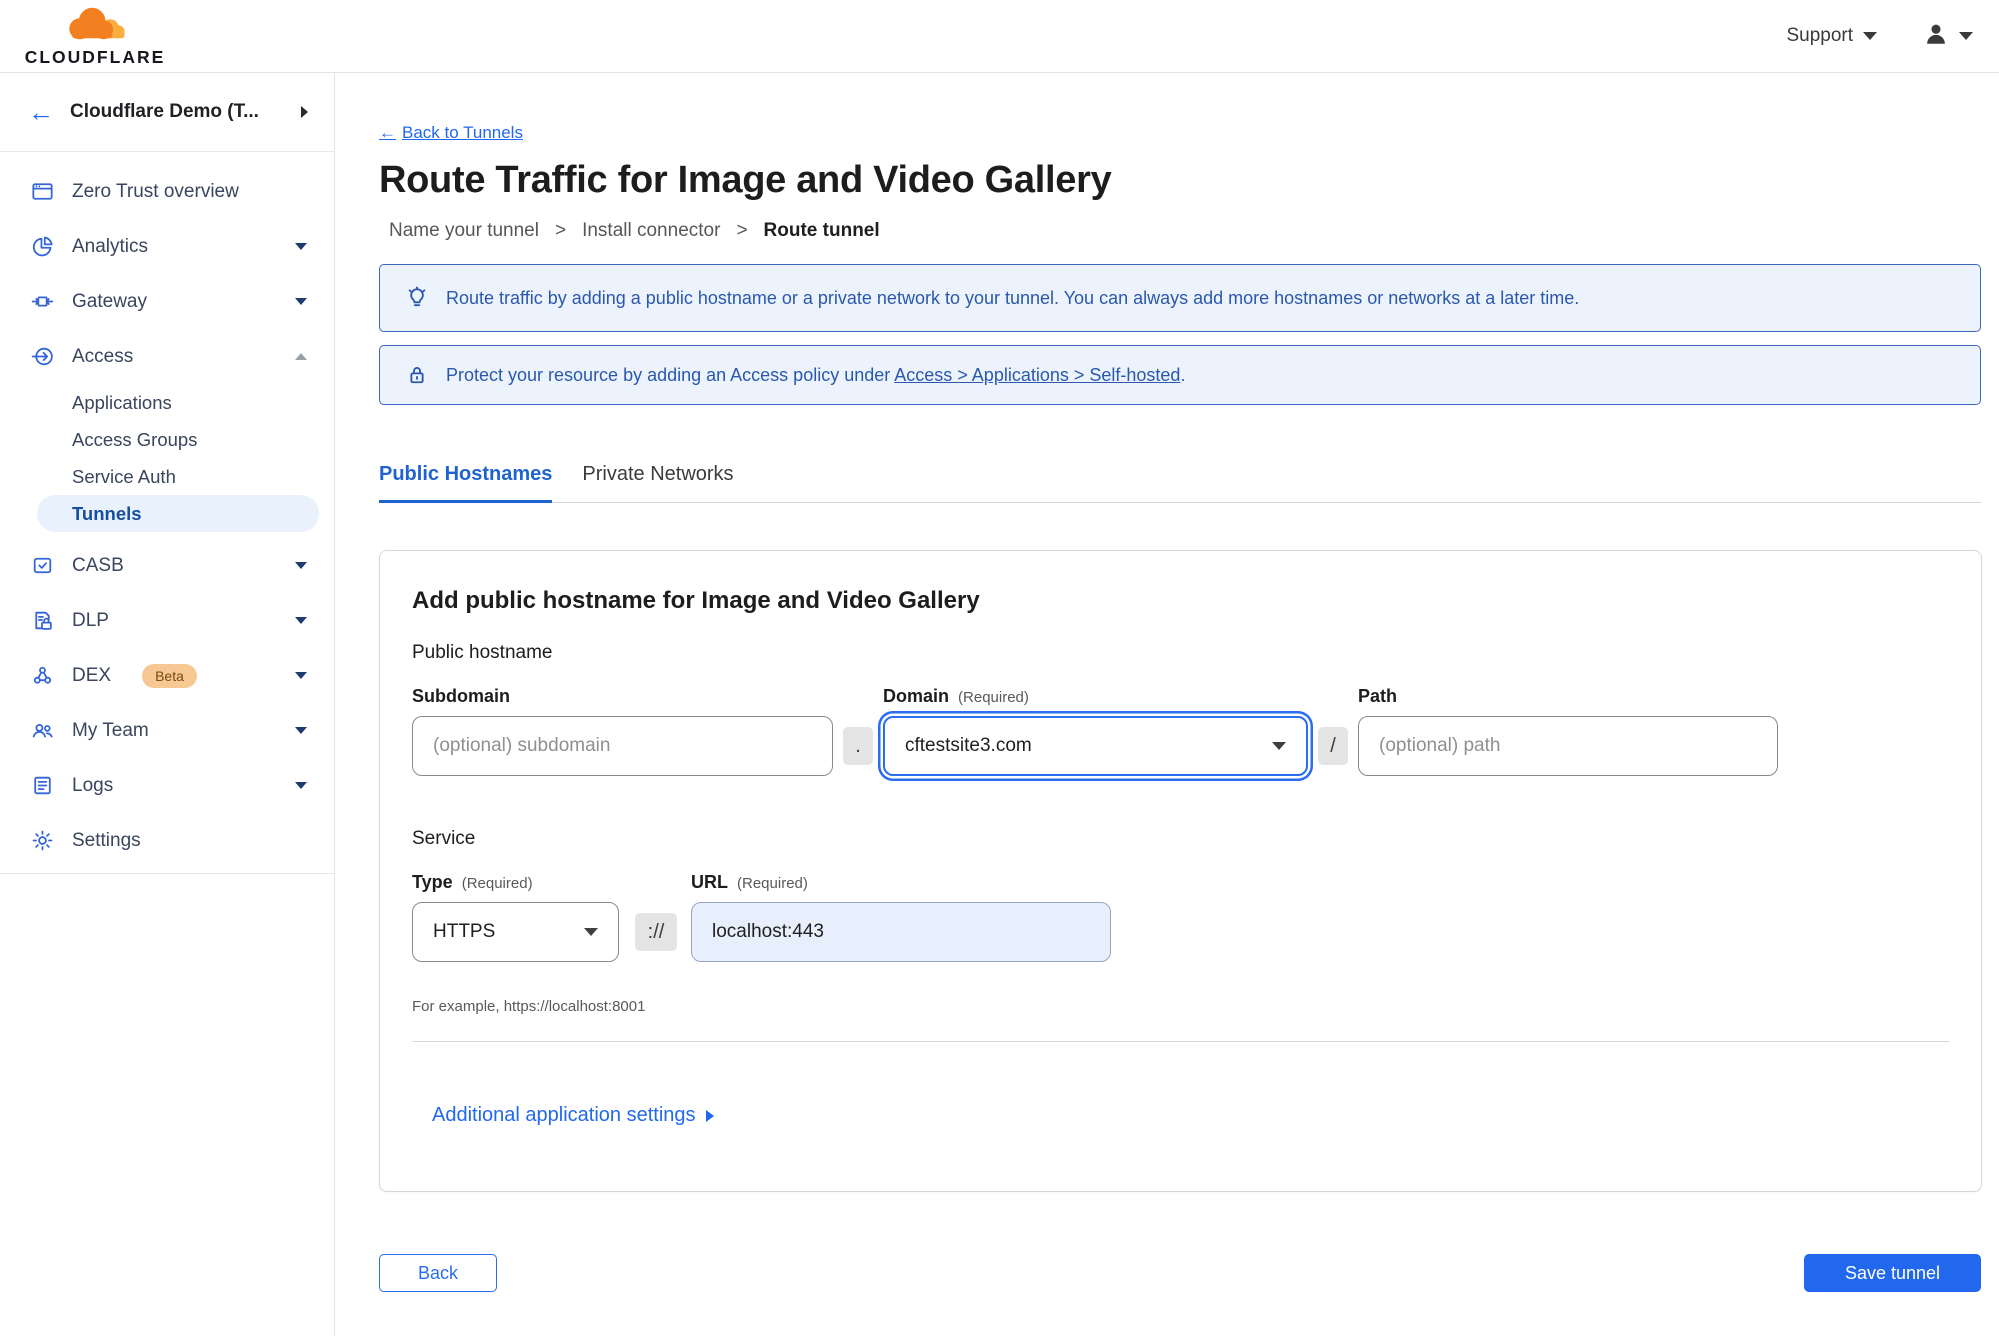  What do you see at coordinates (93, 785) in the screenshot?
I see `sidebar-item-label: Logs` at bounding box center [93, 785].